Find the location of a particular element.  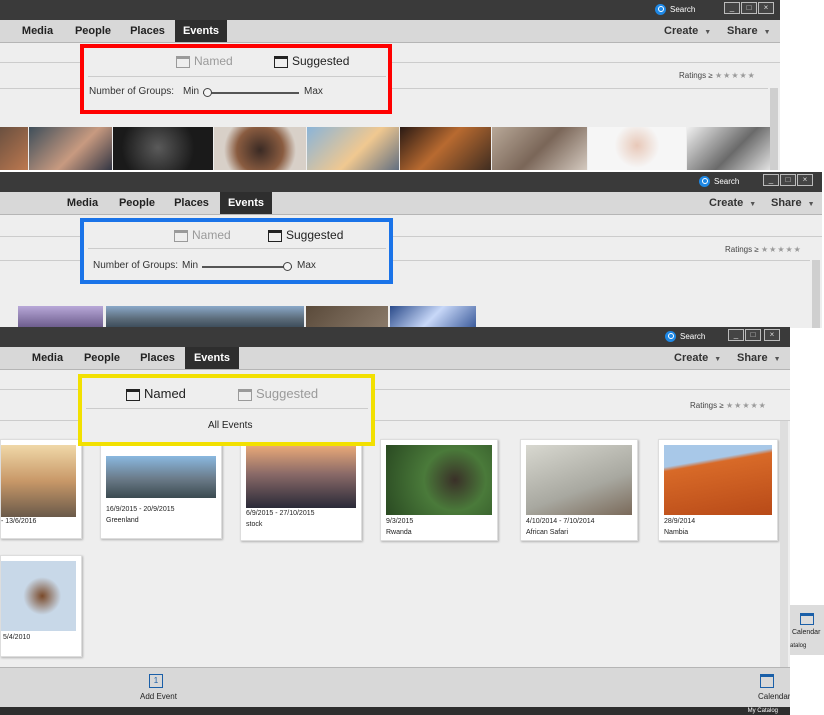

event-name: Greenland is located at coordinates (122, 520).